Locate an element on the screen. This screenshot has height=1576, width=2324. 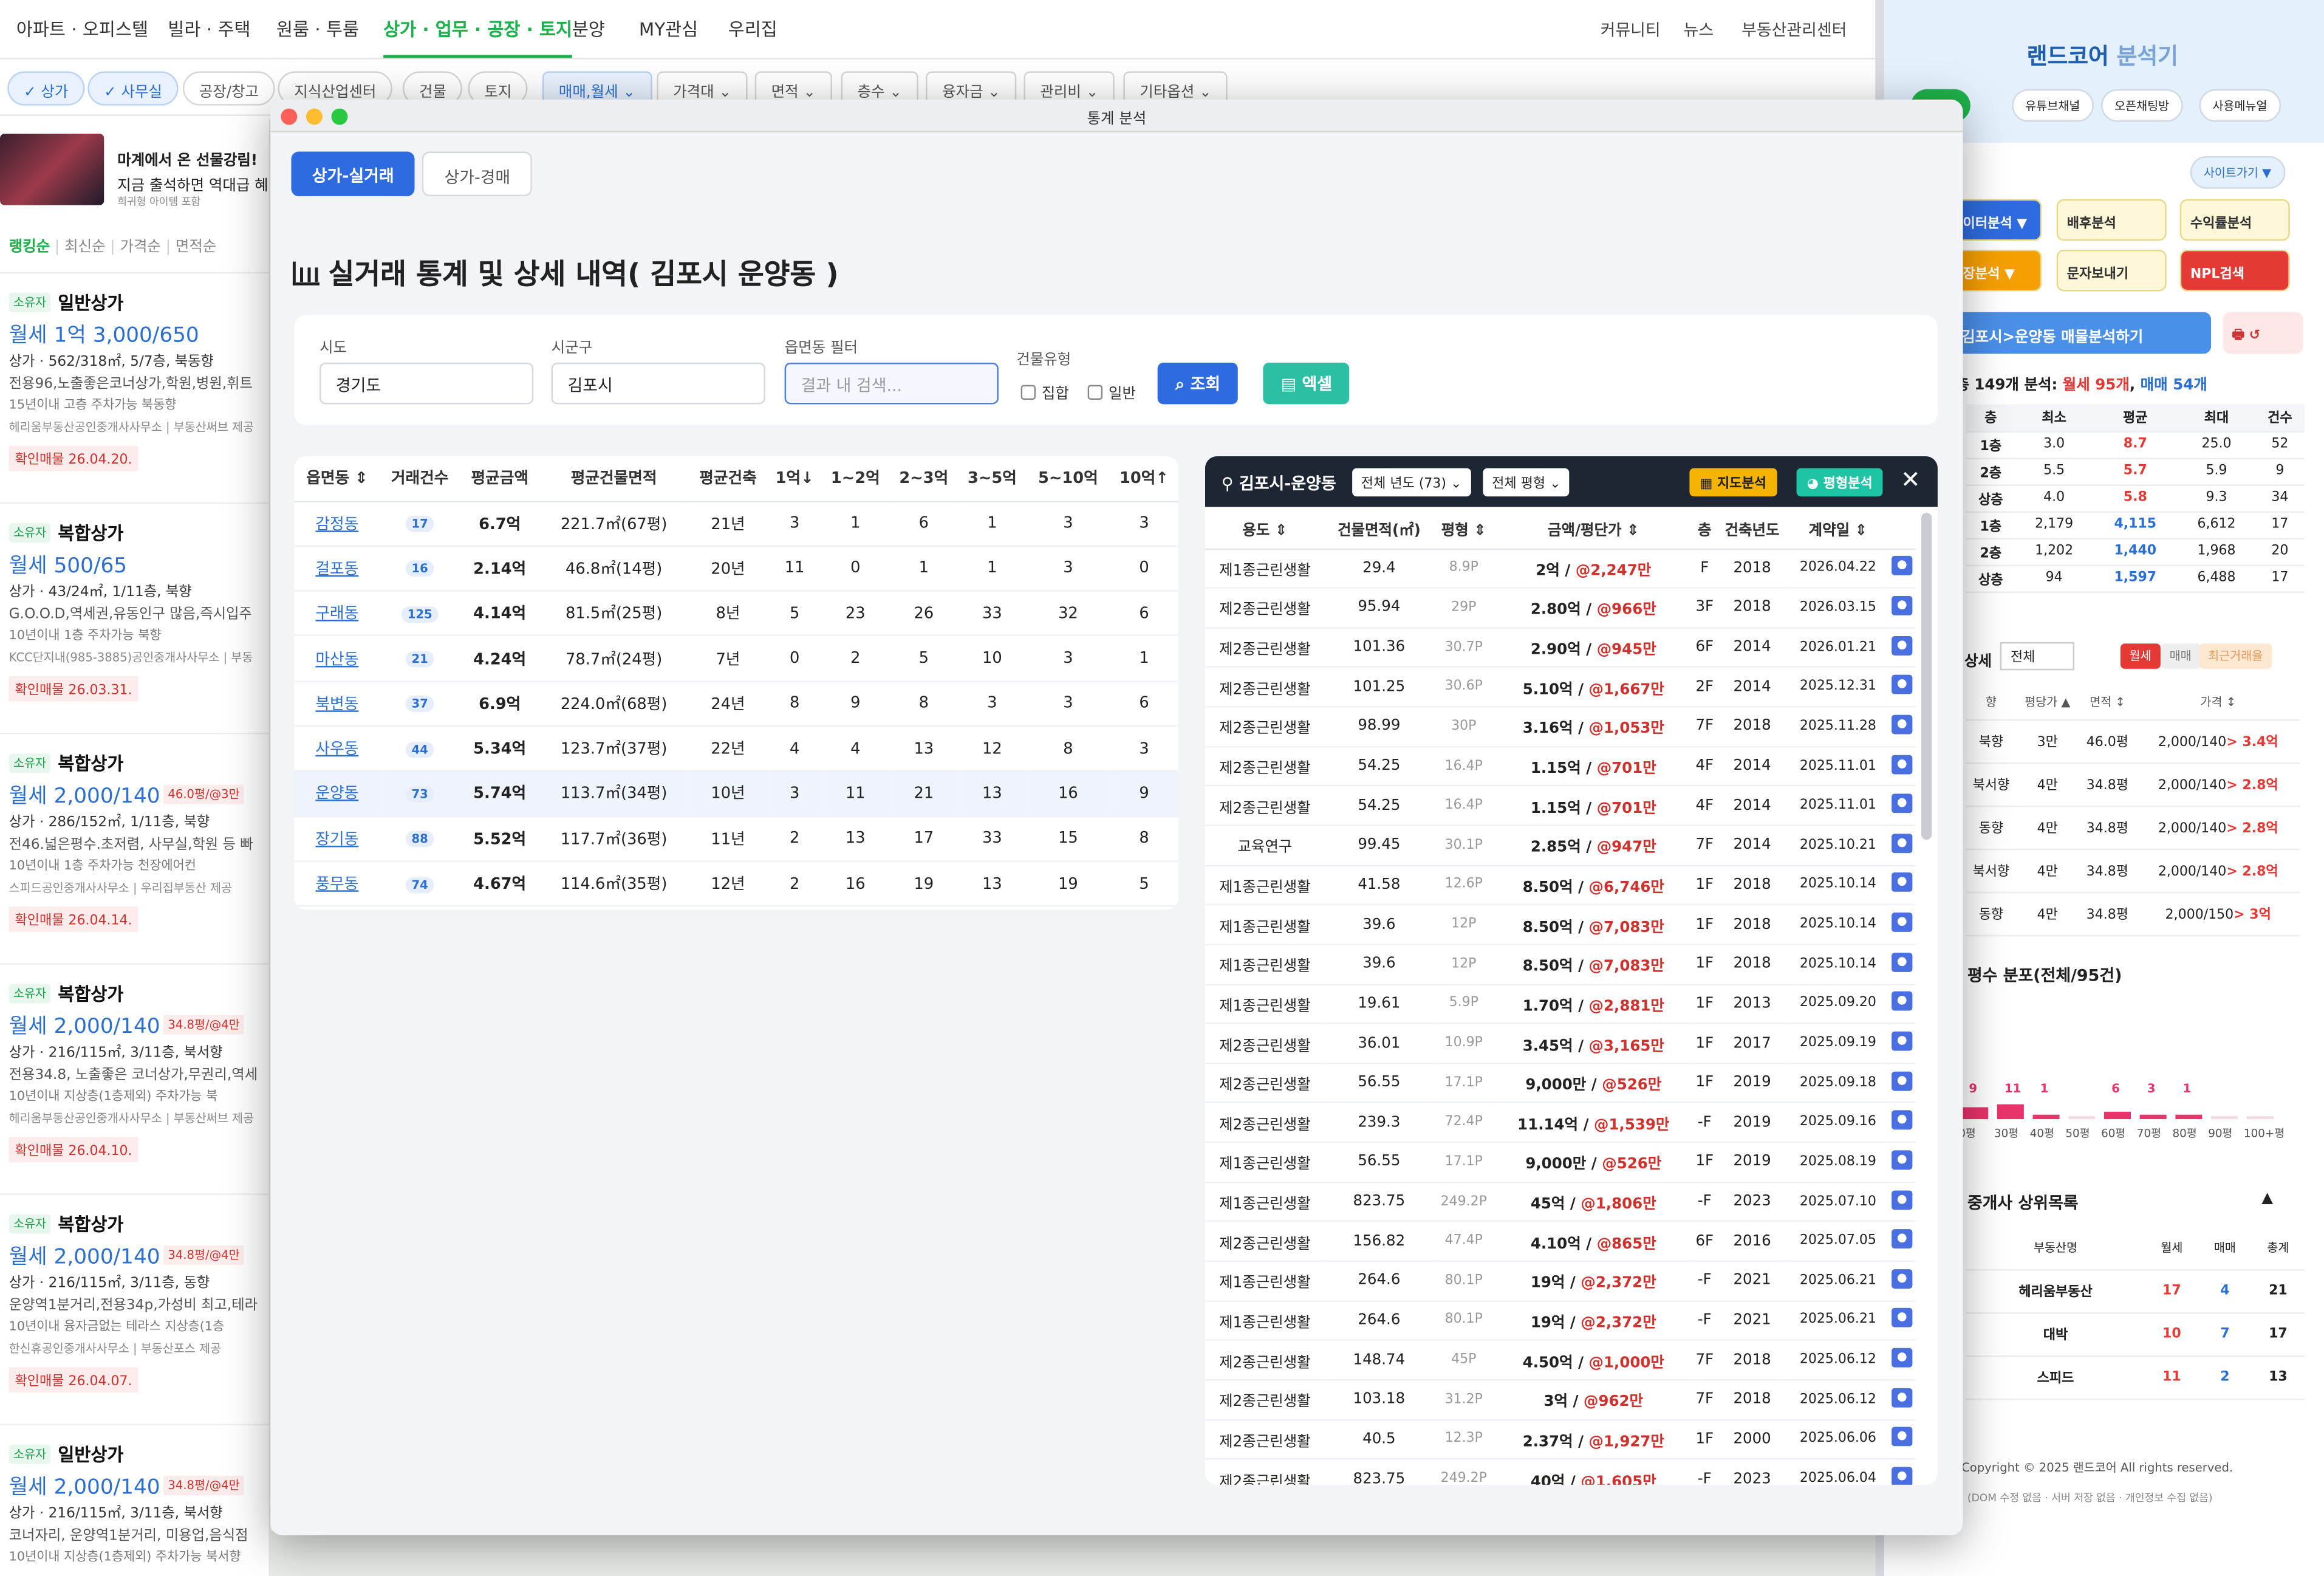
nav-item-0: 아파트 · 오피스텔 is located at coordinates (82, 29).